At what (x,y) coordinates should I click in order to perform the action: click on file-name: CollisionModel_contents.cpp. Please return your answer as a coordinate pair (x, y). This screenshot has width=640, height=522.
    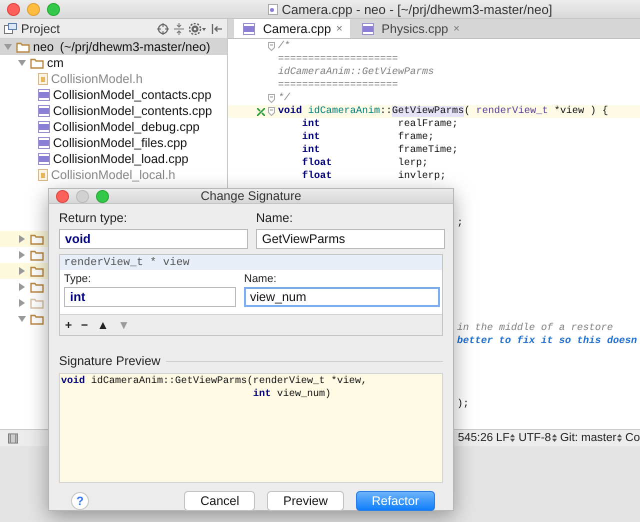
    Looking at the image, I should click on (132, 111).